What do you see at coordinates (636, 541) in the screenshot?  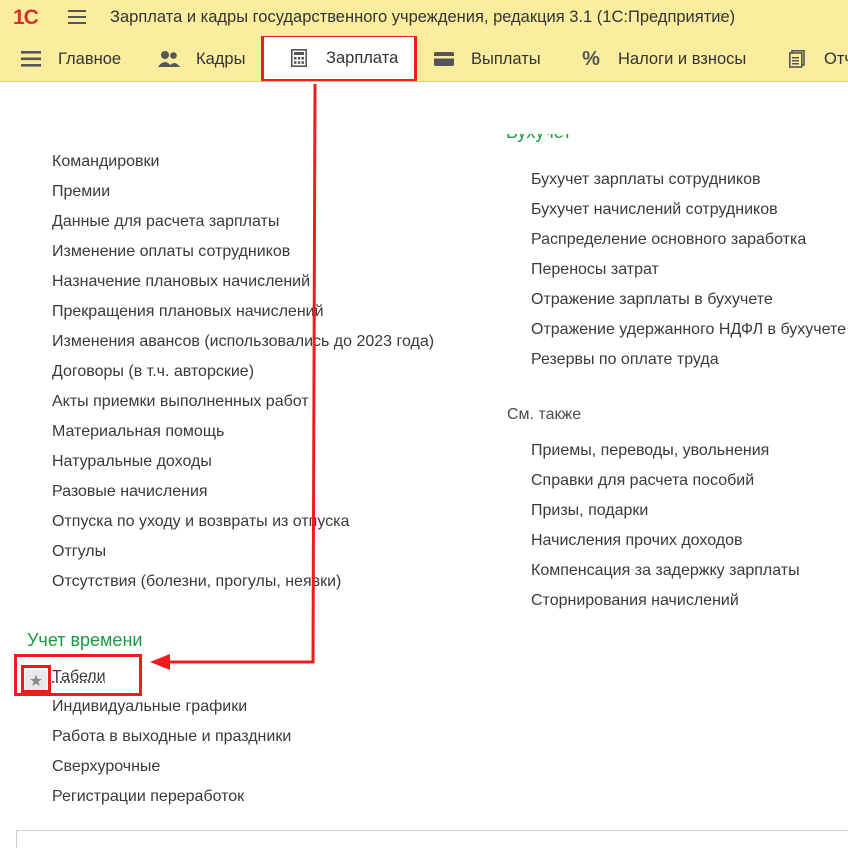 I see `link-other-income: Начисления прочих доходов` at bounding box center [636, 541].